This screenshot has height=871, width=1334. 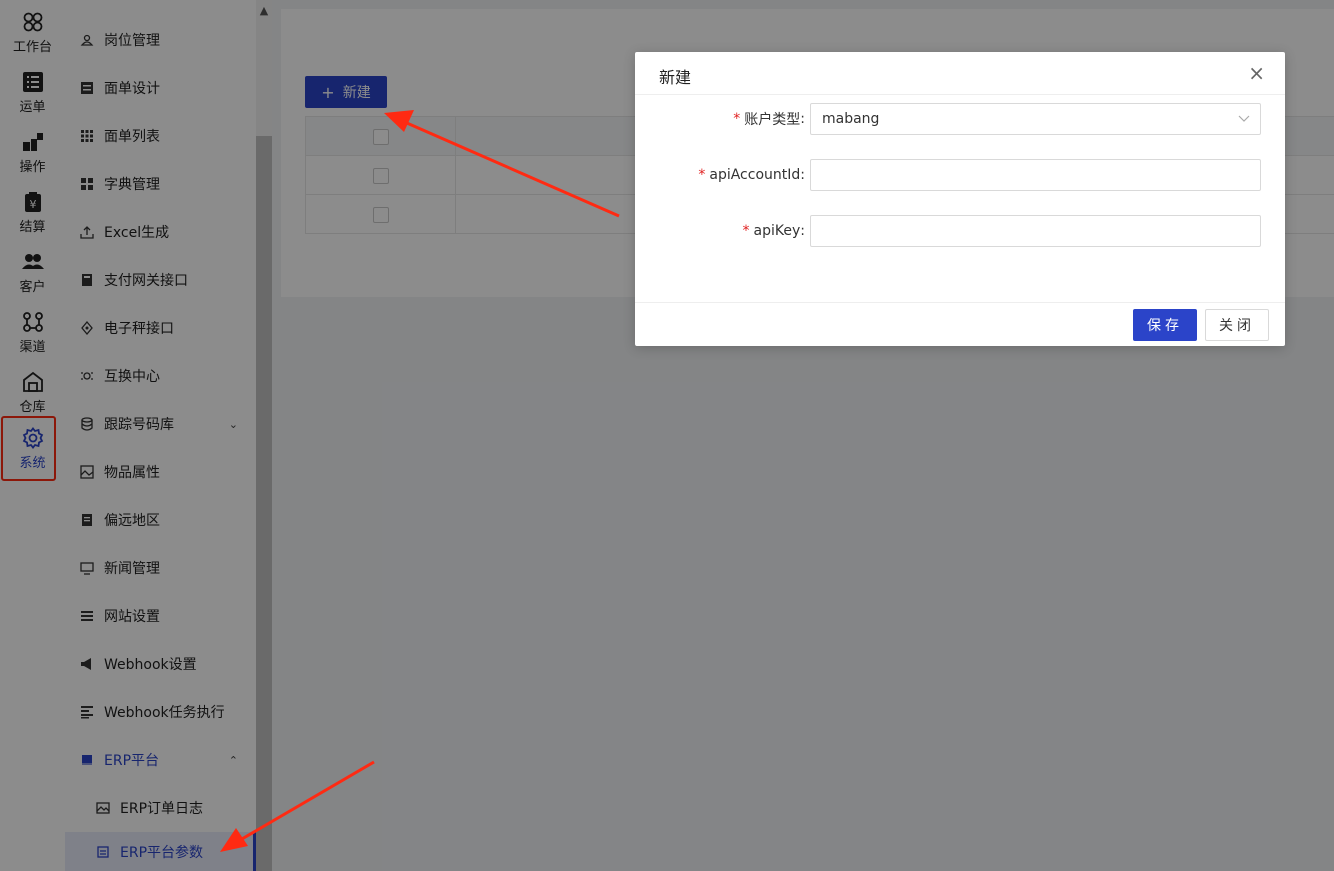 I want to click on api-account-id-input, so click(x=1035, y=175).